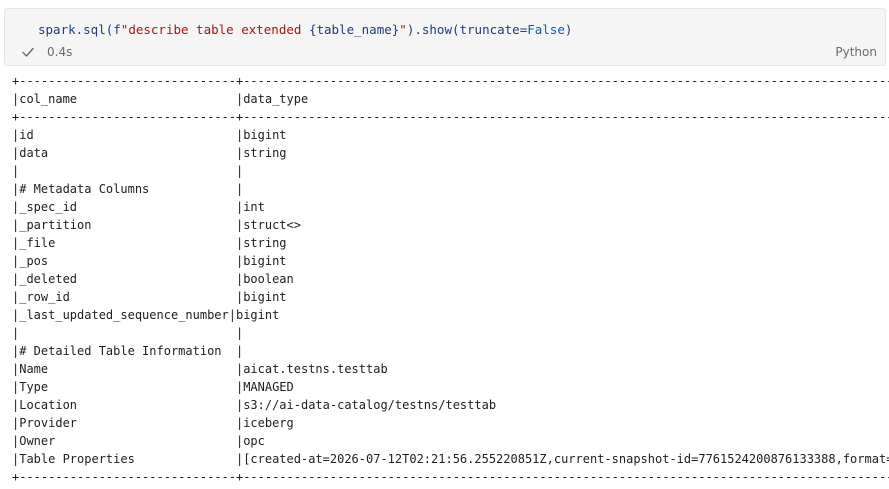  I want to click on table-row: |Provider |iceberg, so click(153, 423).